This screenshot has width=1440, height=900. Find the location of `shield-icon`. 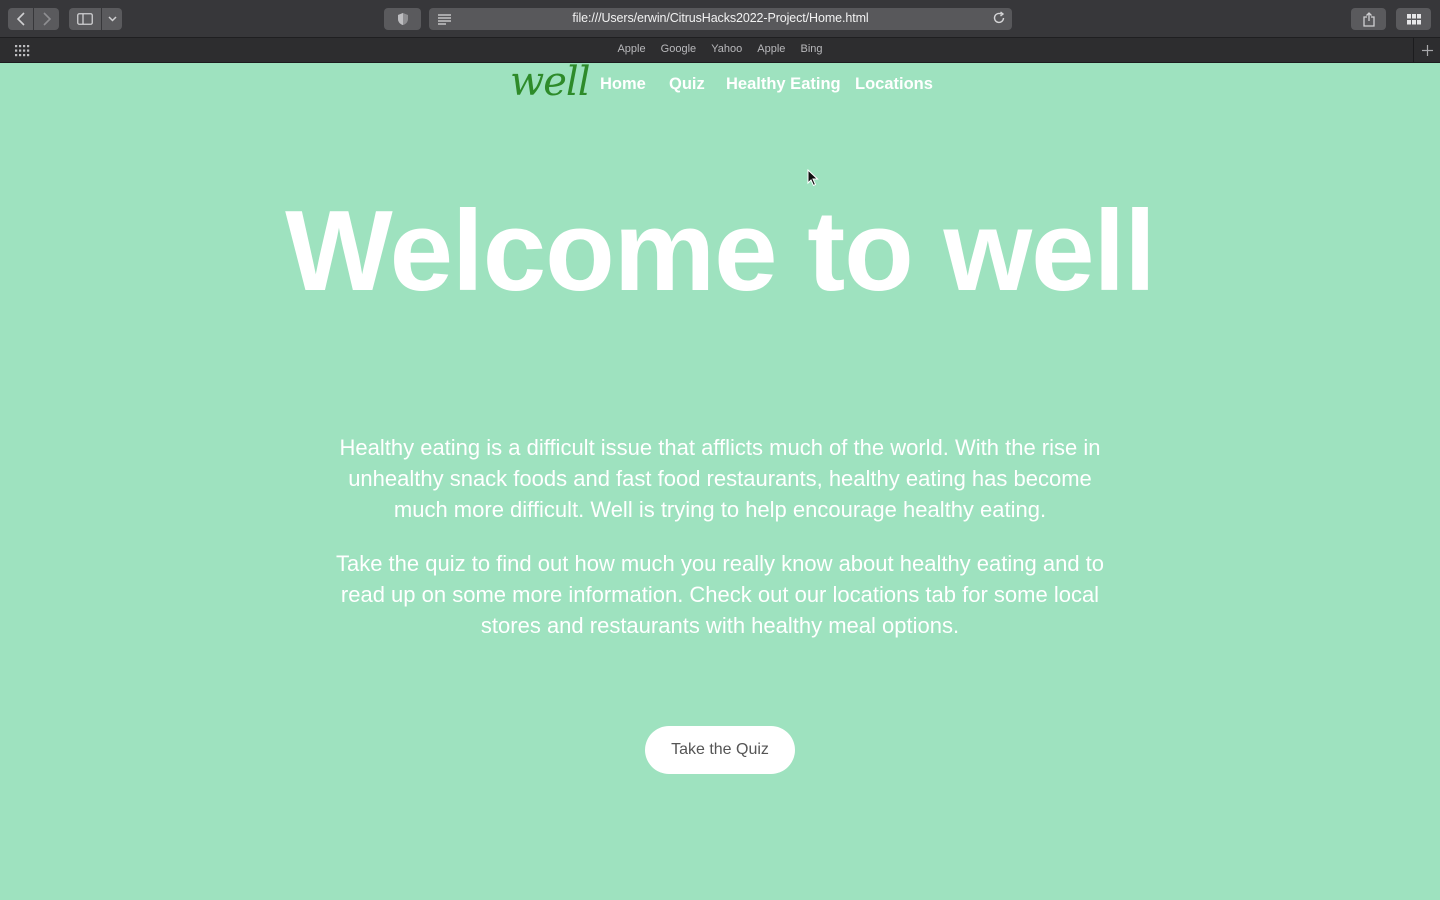

shield-icon is located at coordinates (402, 19).